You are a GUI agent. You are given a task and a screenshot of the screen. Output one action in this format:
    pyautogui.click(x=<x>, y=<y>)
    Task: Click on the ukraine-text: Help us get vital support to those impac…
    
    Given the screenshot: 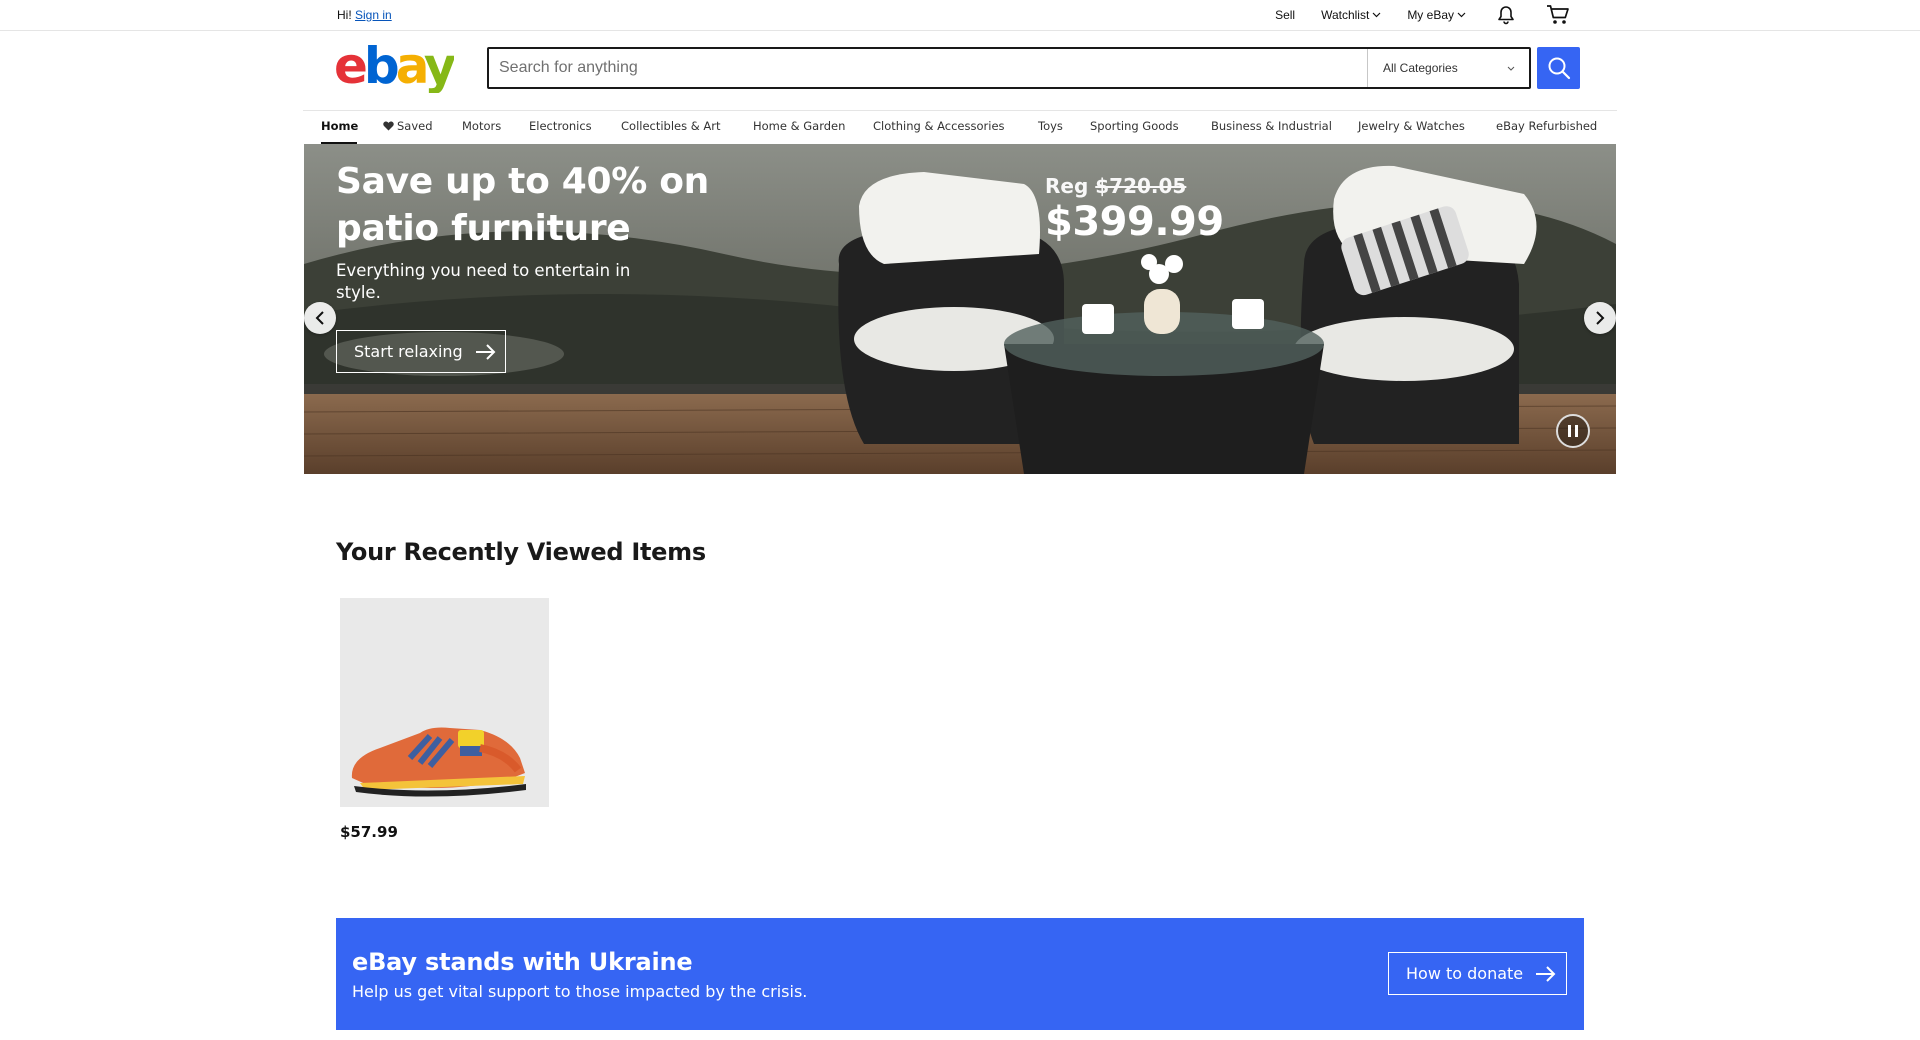 What is the action you would take?
    pyautogui.click(x=580, y=991)
    